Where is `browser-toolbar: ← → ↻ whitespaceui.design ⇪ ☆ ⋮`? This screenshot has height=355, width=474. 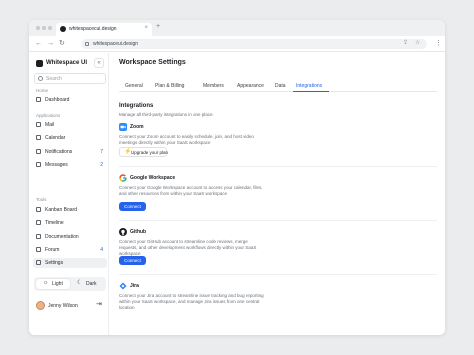 browser-toolbar: ← → ↻ whitespaceui.design ⇪ ☆ ⋮ is located at coordinates (237, 44).